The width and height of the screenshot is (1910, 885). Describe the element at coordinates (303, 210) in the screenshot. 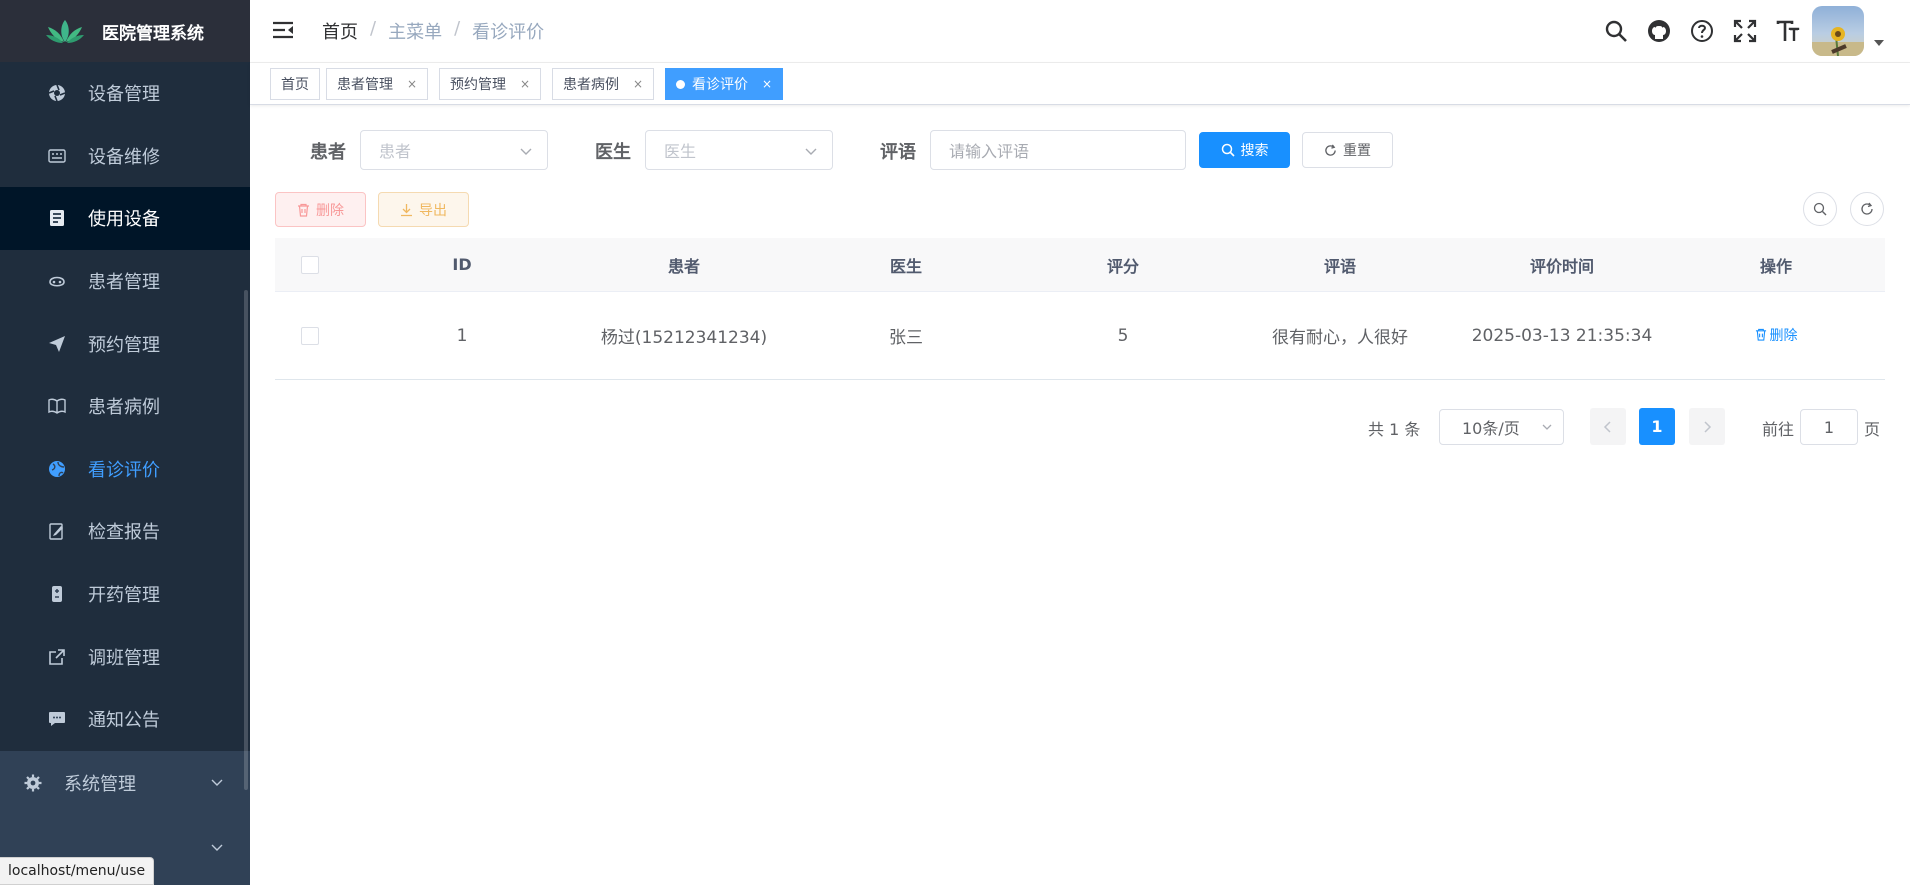

I see `trash-icon` at that location.